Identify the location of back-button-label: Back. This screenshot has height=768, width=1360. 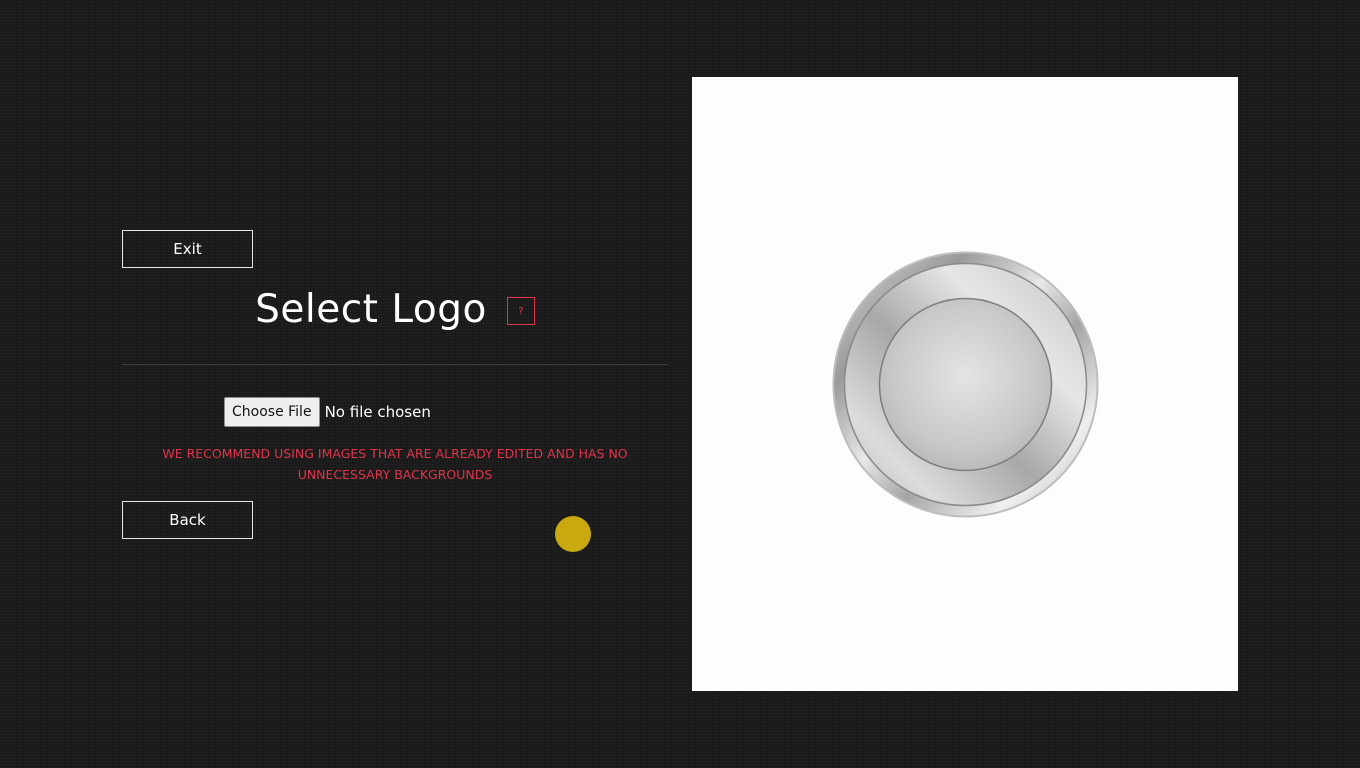
(187, 520).